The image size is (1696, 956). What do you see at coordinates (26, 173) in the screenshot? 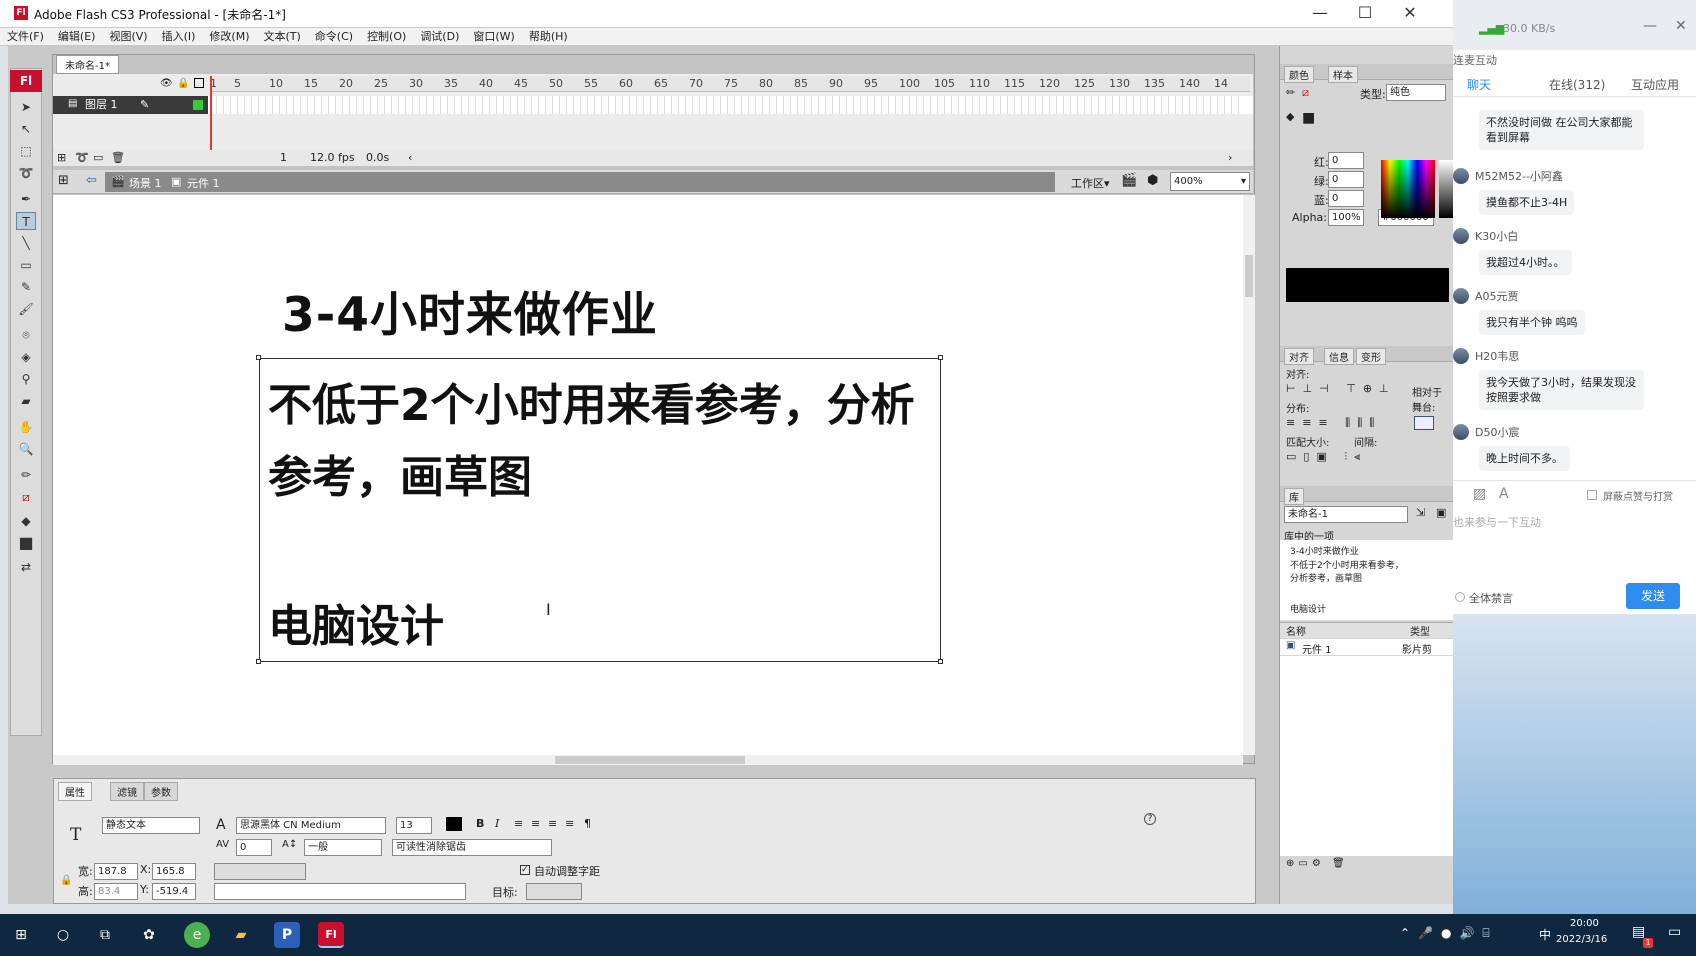
I see `lasso-tool-icon: ➰` at bounding box center [26, 173].